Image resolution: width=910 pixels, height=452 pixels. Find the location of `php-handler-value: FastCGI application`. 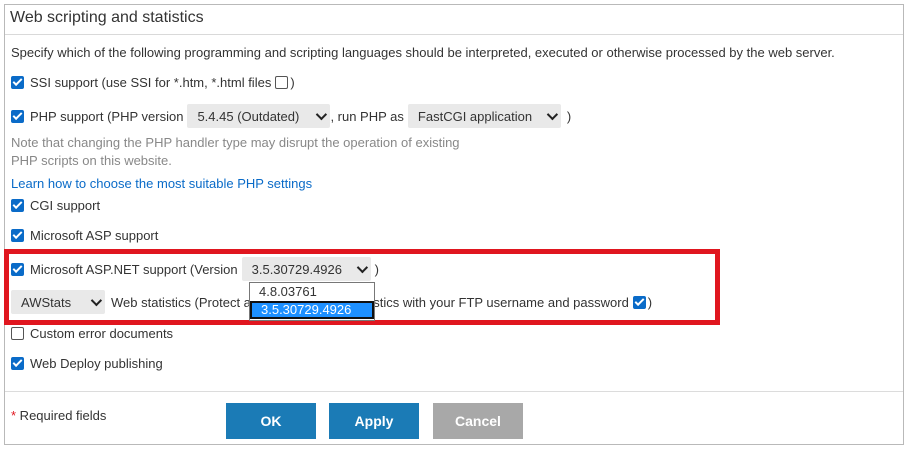

php-handler-value: FastCGI application is located at coordinates (475, 116).